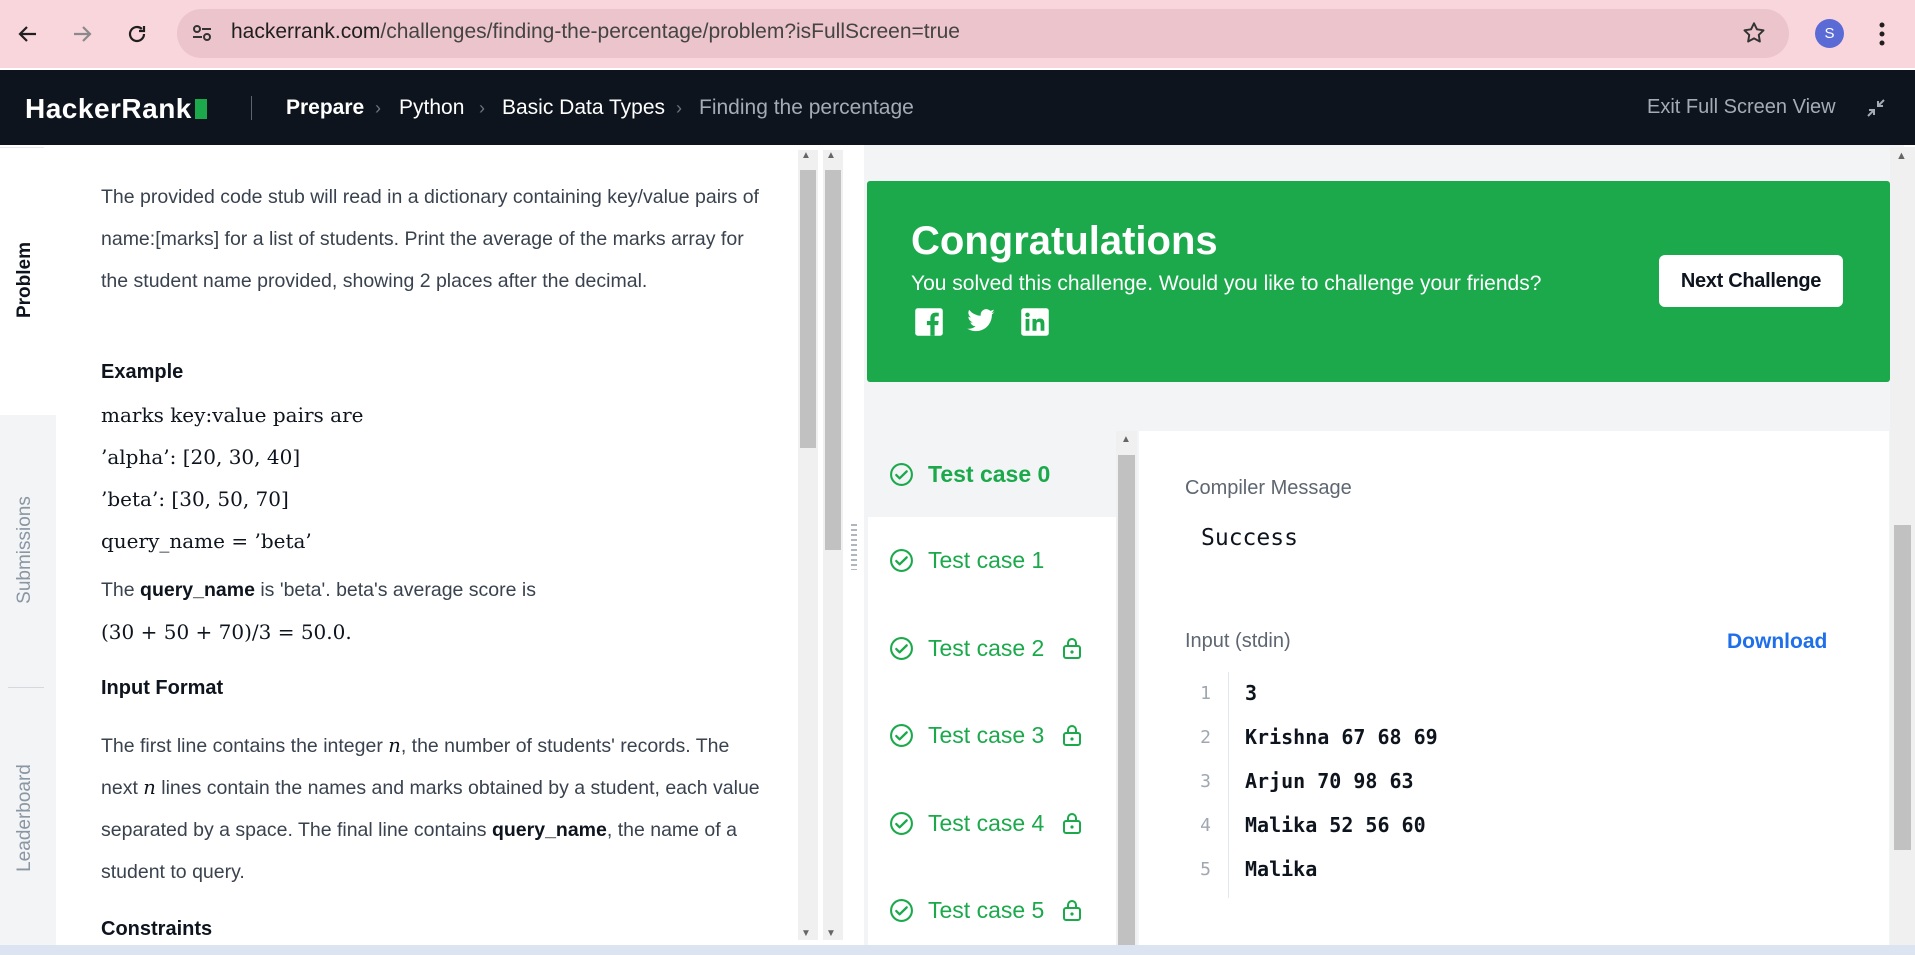  Describe the element at coordinates (25, 818) in the screenshot. I see `tab-leaderboard: Leaderboard` at that location.